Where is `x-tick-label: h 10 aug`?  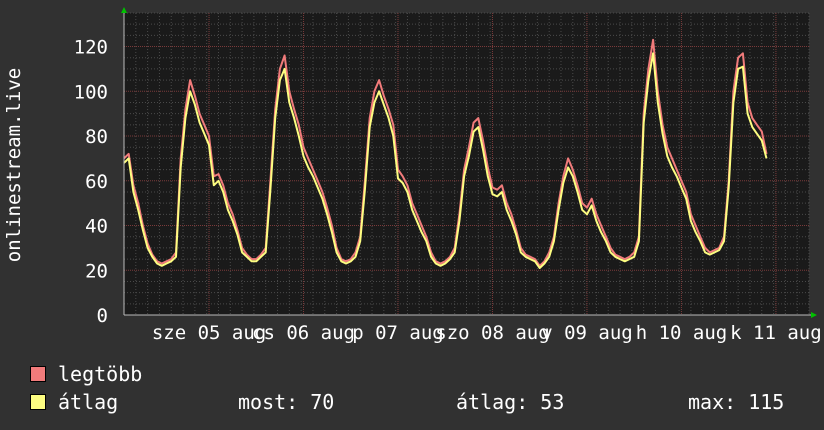 x-tick-label: h 10 aug is located at coordinates (682, 333).